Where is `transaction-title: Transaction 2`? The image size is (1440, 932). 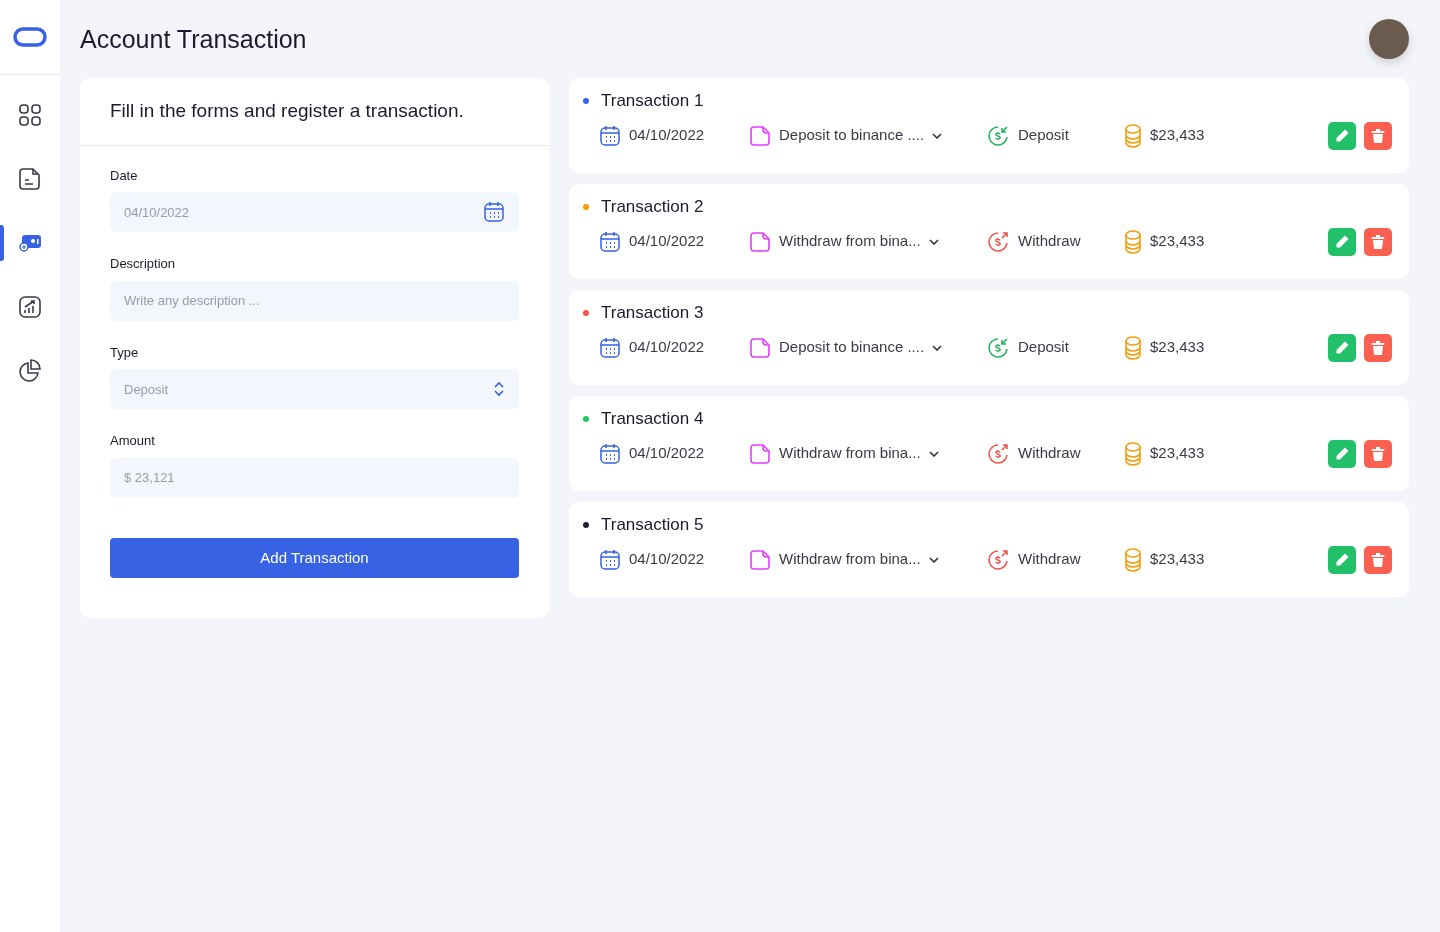
transaction-title: Transaction 2 is located at coordinates (652, 207).